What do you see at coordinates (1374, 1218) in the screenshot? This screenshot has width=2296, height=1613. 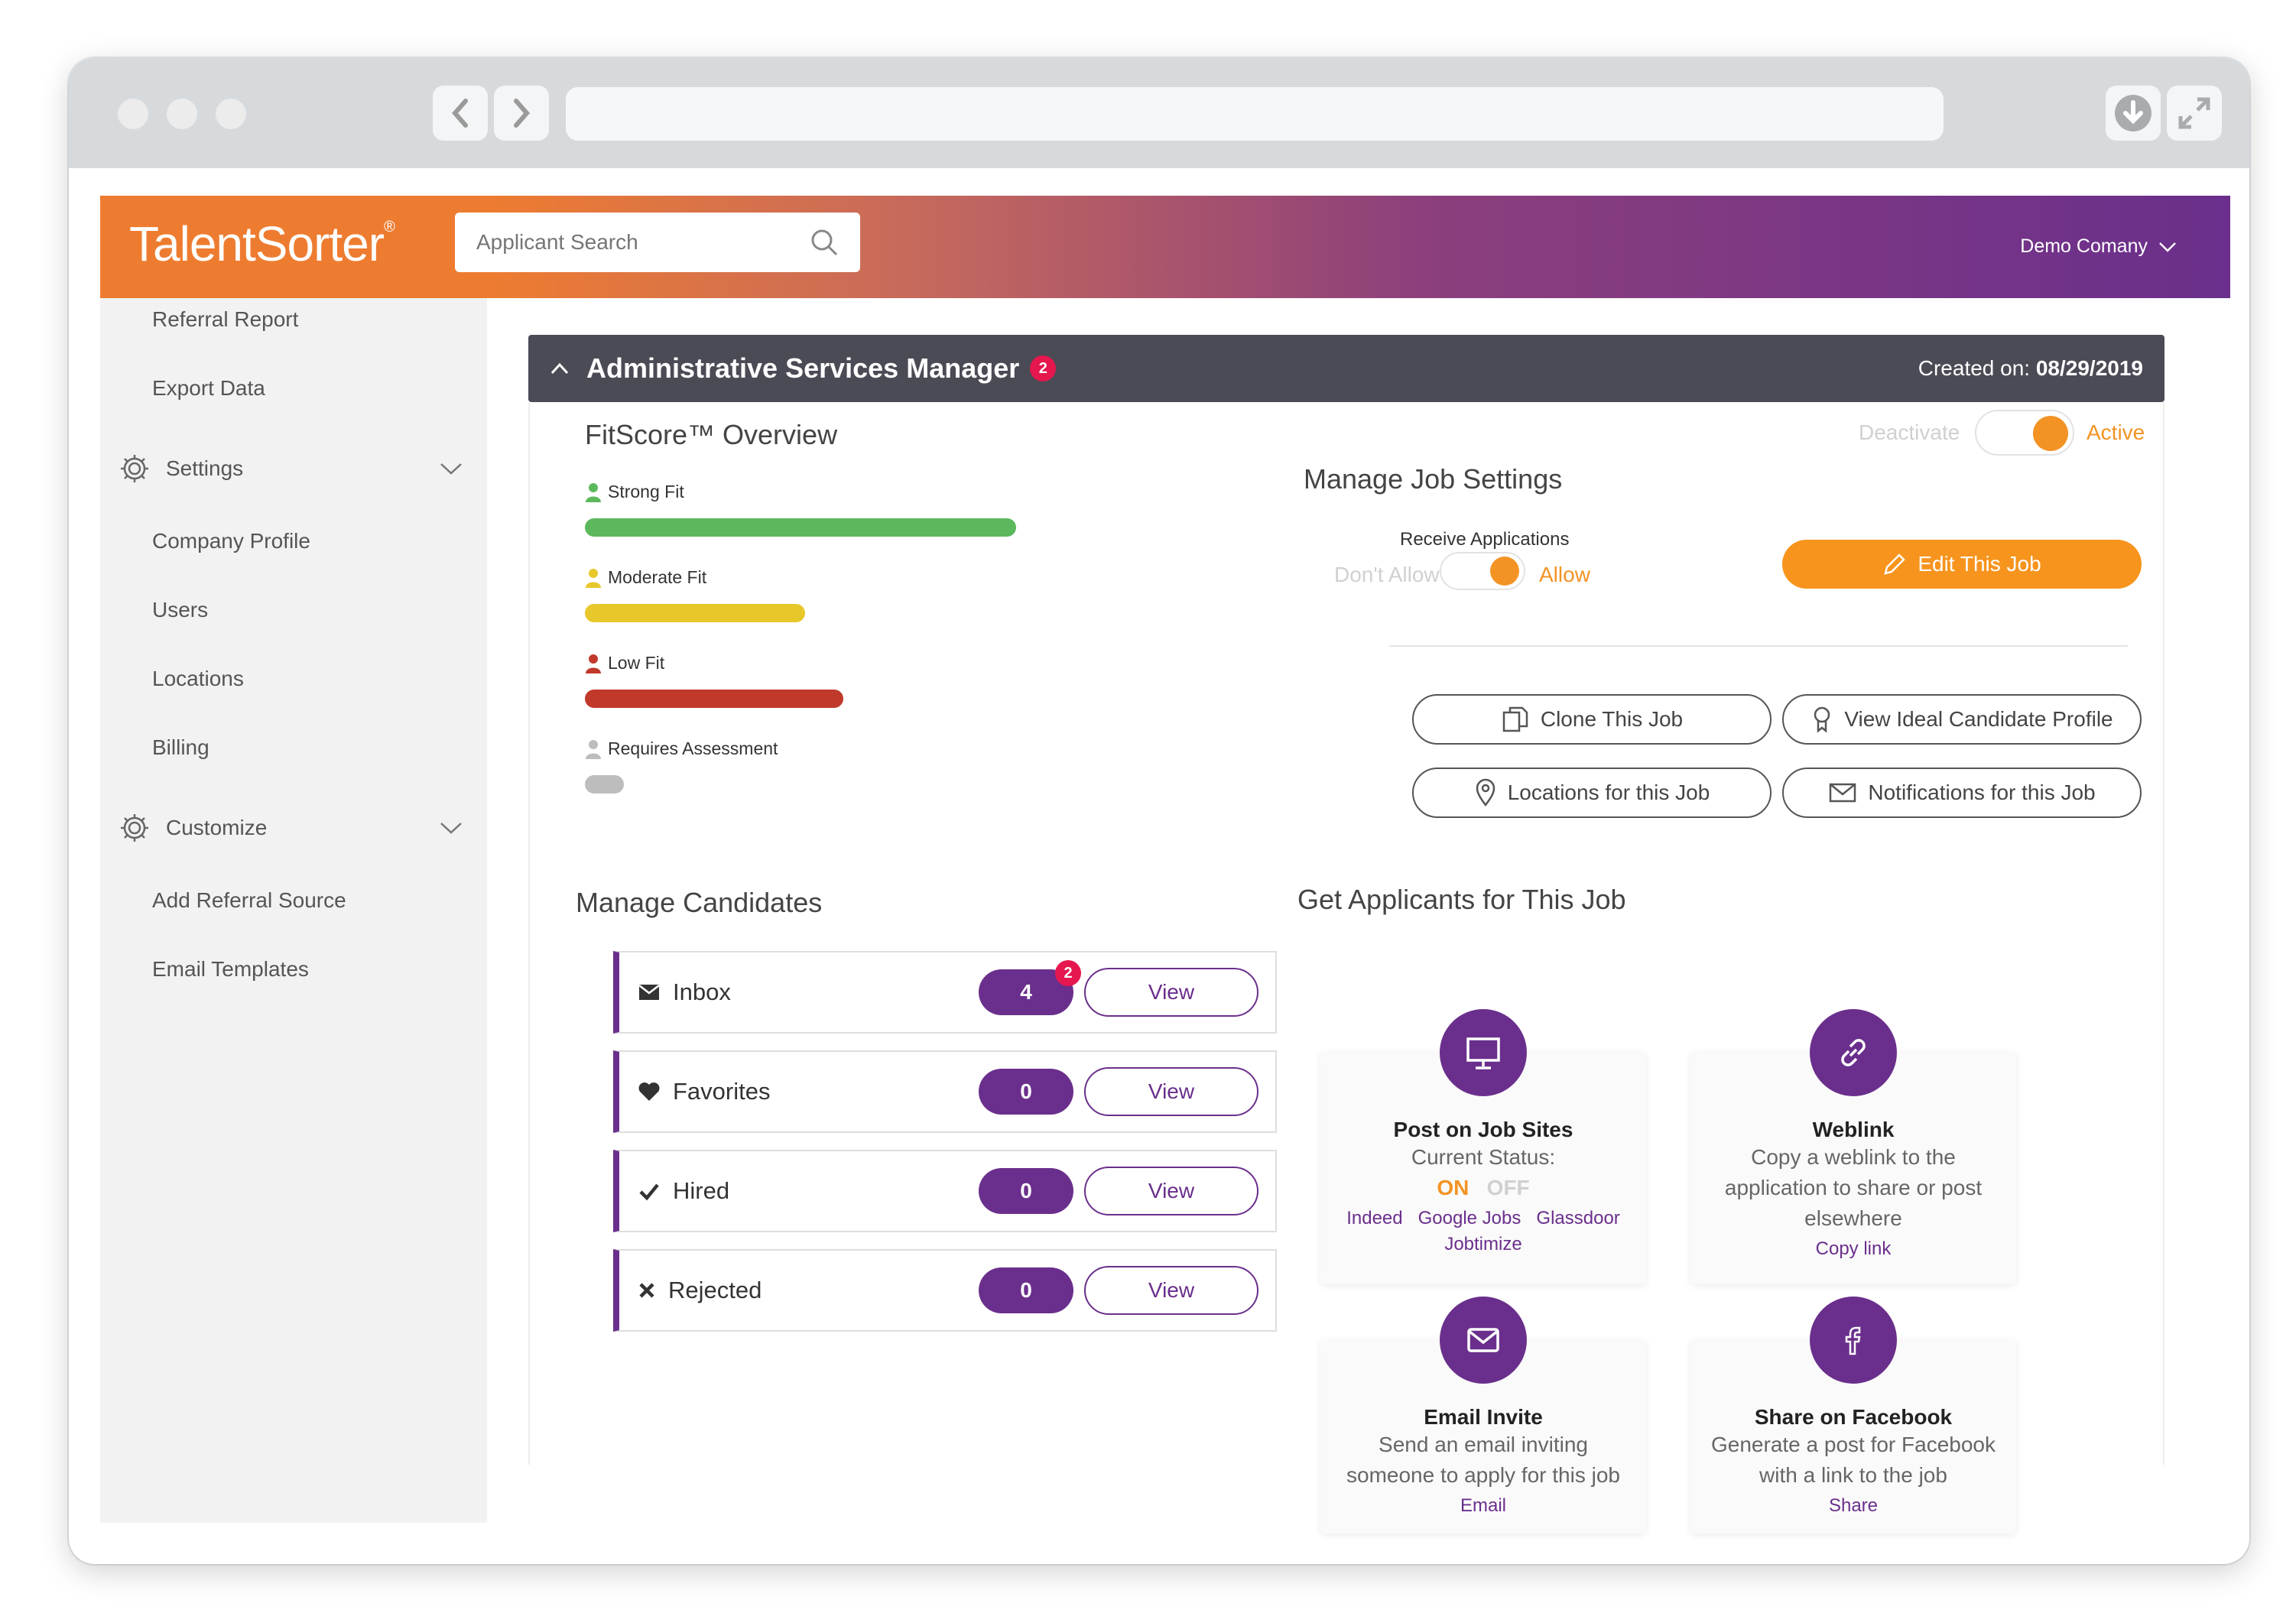 I see `site-link-indeed: Indeed` at bounding box center [1374, 1218].